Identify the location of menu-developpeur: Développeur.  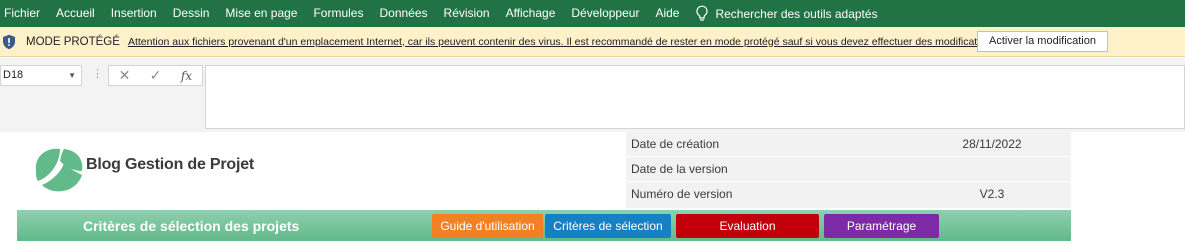
(605, 13).